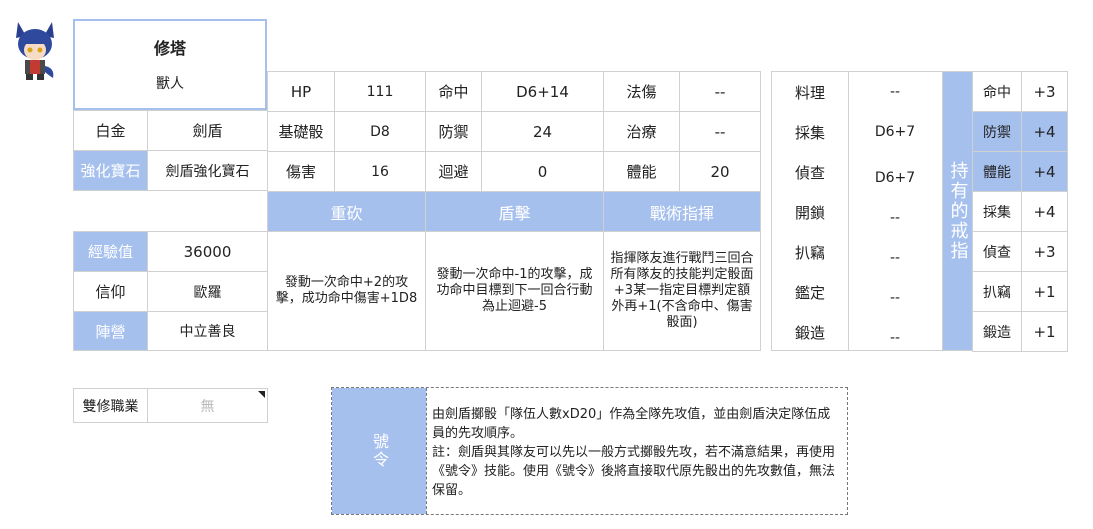 This screenshot has height=529, width=1093. I want to click on hp-value: 111, so click(380, 91).